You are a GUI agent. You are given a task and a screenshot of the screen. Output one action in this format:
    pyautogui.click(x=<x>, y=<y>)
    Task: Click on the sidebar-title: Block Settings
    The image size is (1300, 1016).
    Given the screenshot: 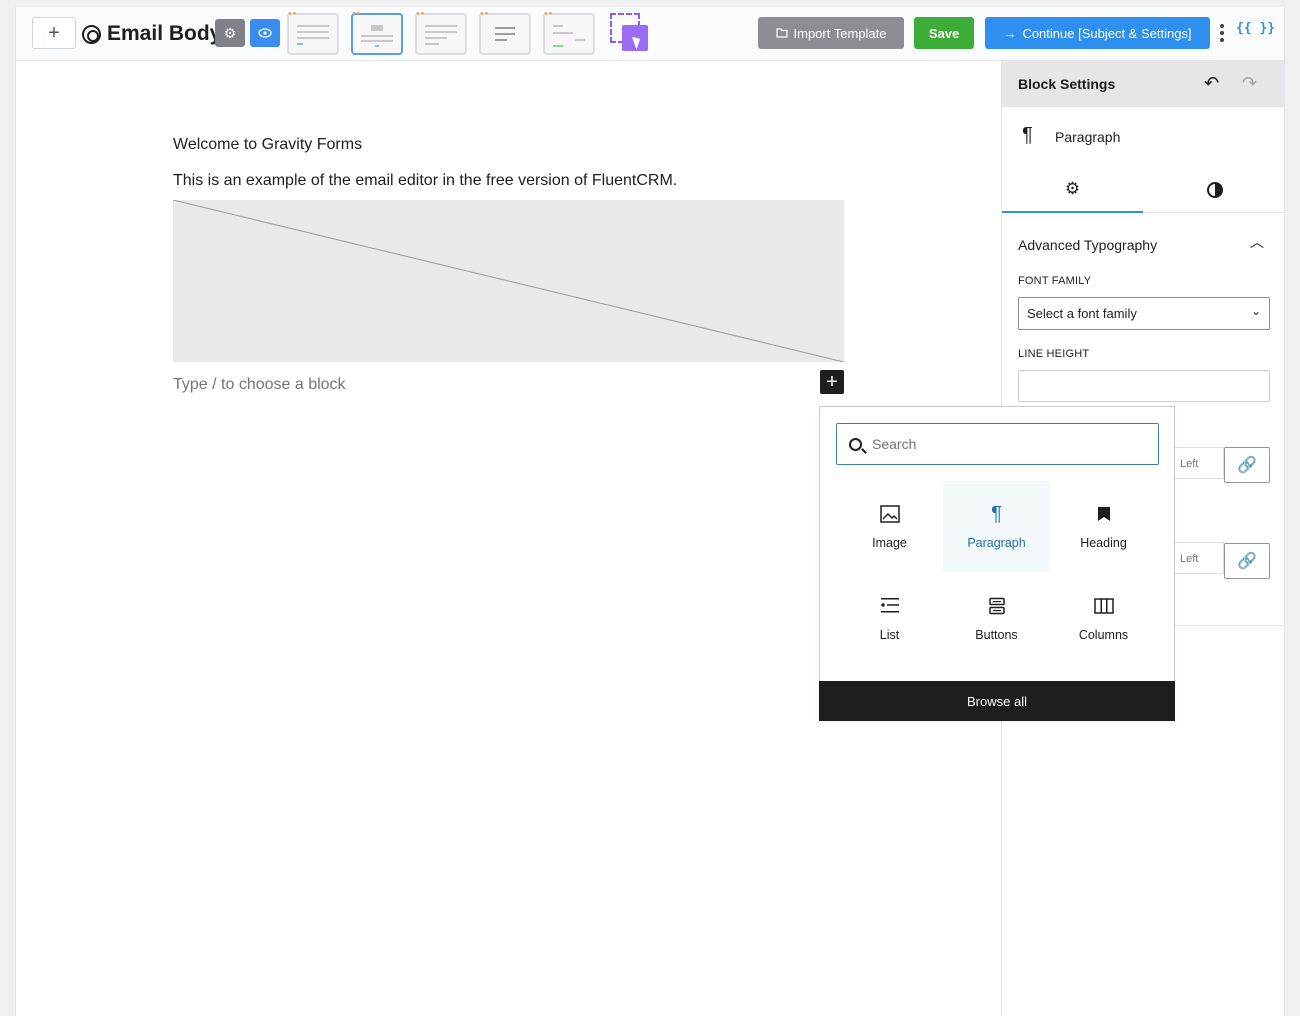 What is the action you would take?
    pyautogui.click(x=1067, y=84)
    